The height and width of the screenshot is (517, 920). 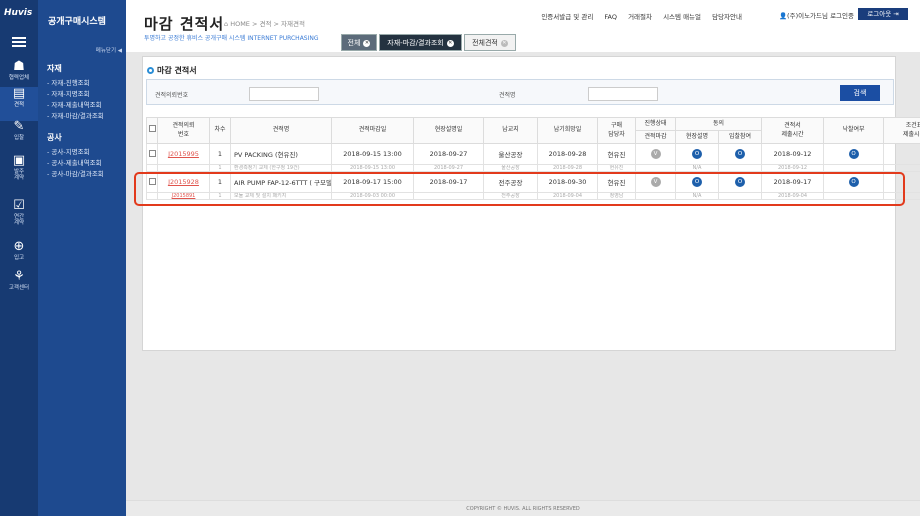 I want to click on hamburger-menu-icon, so click(x=19, y=42).